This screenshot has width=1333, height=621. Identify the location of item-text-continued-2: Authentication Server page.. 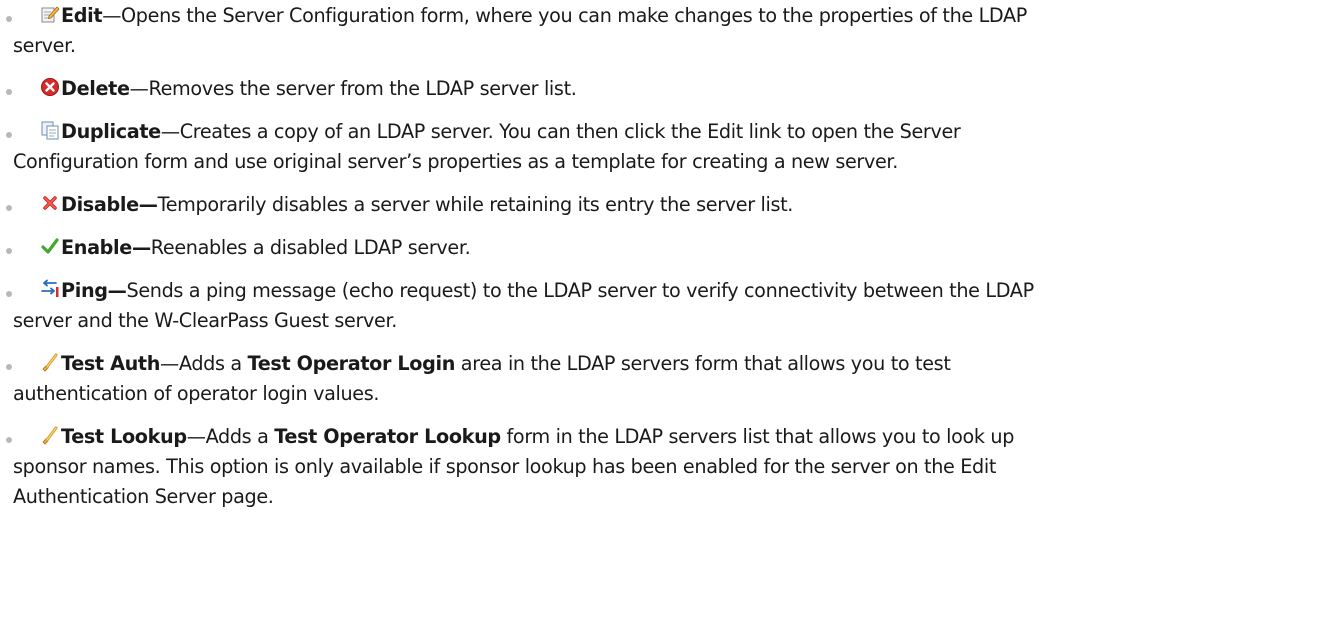
(143, 496).